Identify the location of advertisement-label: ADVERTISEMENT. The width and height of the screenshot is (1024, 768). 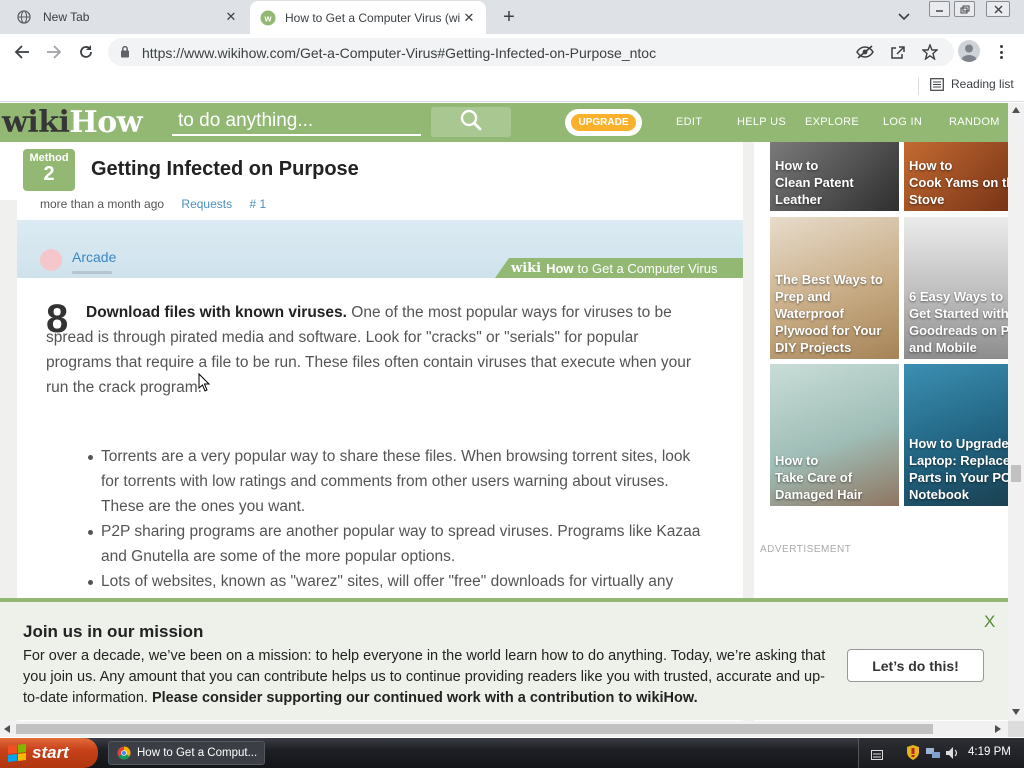
(806, 549).